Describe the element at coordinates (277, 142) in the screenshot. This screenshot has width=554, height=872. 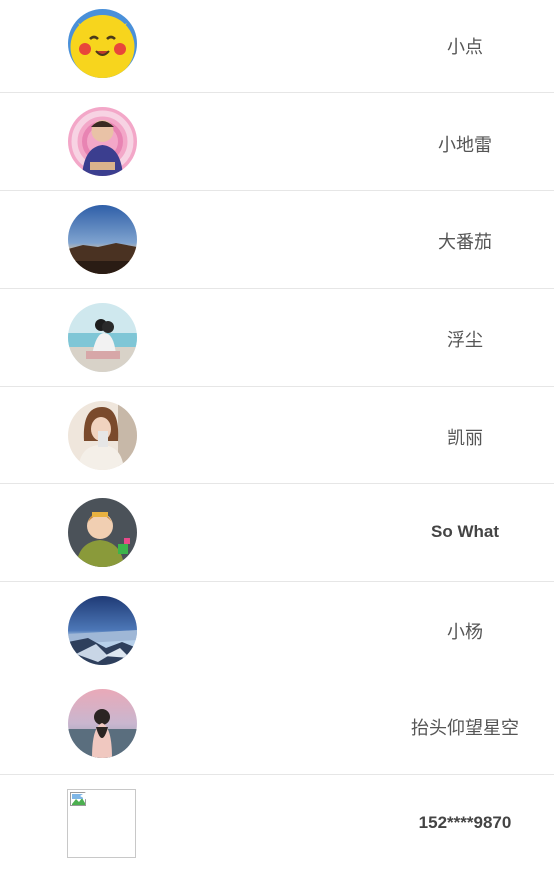
I see `contact-row: 小地雷` at that location.